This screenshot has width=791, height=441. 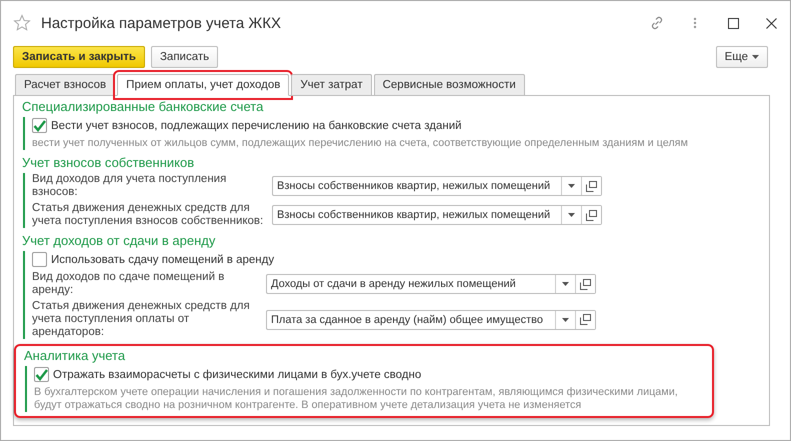 What do you see at coordinates (360, 143) in the screenshot?
I see `hint-text: вести учет полученных от жильцов сумм, подлежащих перечислению на счета, соответствующие определенным зданиям и целям` at bounding box center [360, 143].